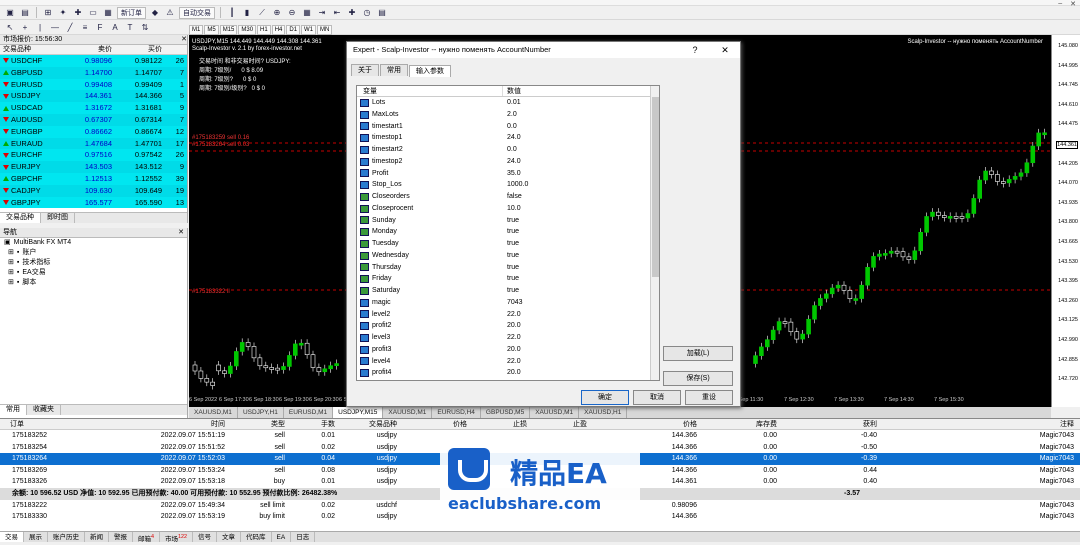 The width and height of the screenshot is (1080, 545). Describe the element at coordinates (508, 115) in the screenshot. I see `param-row: MaxLots2.0` at that location.